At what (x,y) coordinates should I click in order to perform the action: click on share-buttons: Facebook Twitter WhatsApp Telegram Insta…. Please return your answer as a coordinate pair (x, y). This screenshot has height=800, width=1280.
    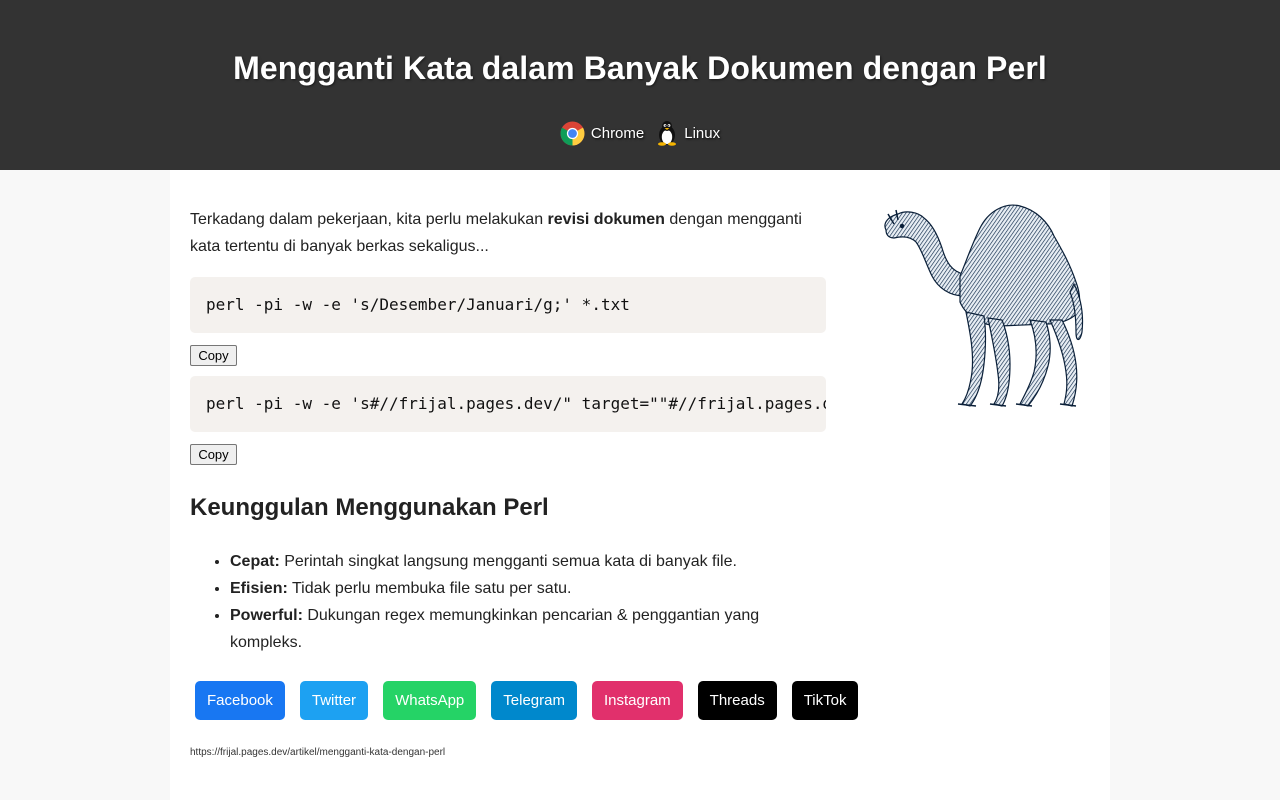
    Looking at the image, I should click on (527, 700).